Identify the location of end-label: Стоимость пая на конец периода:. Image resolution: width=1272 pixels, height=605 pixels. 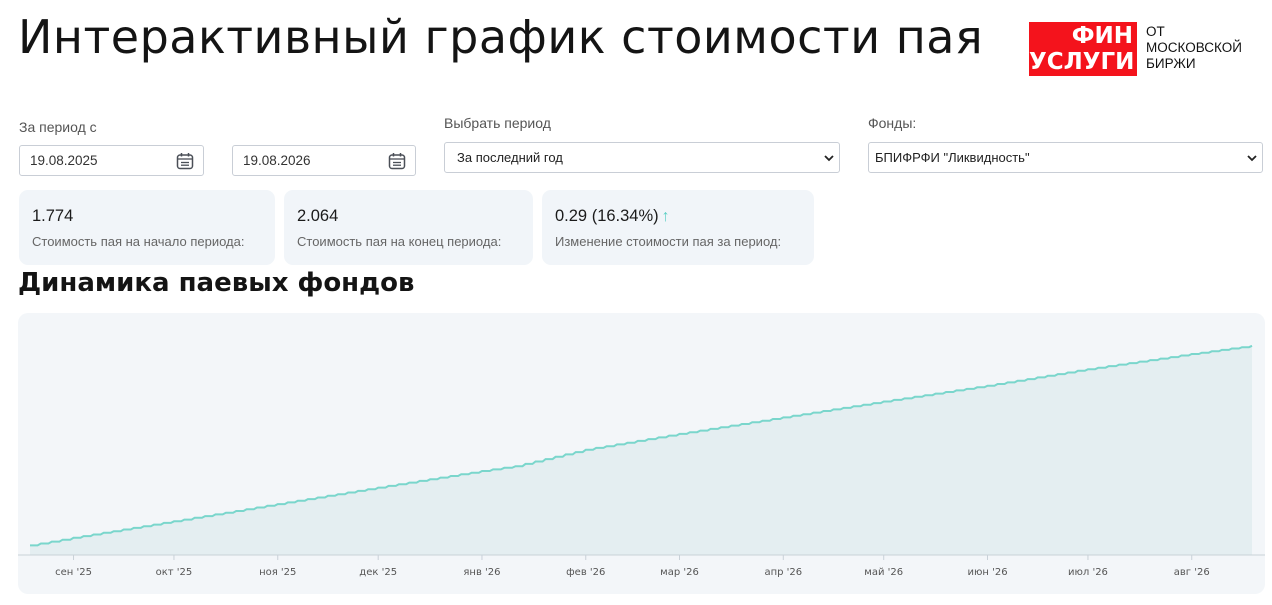
(399, 241).